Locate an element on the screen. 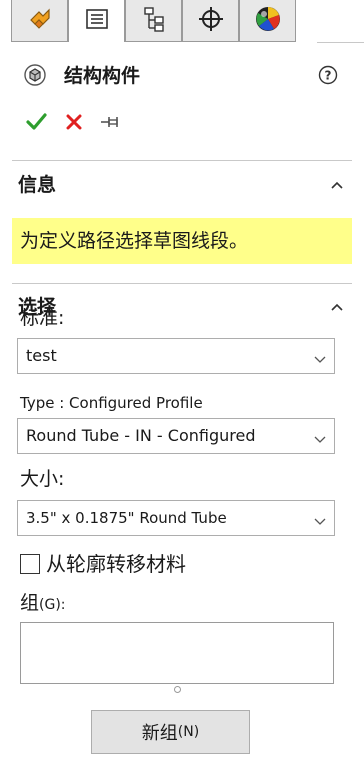 The width and height of the screenshot is (364, 766). transfer-material-label: 从轮廓转移材料 is located at coordinates (116, 564).